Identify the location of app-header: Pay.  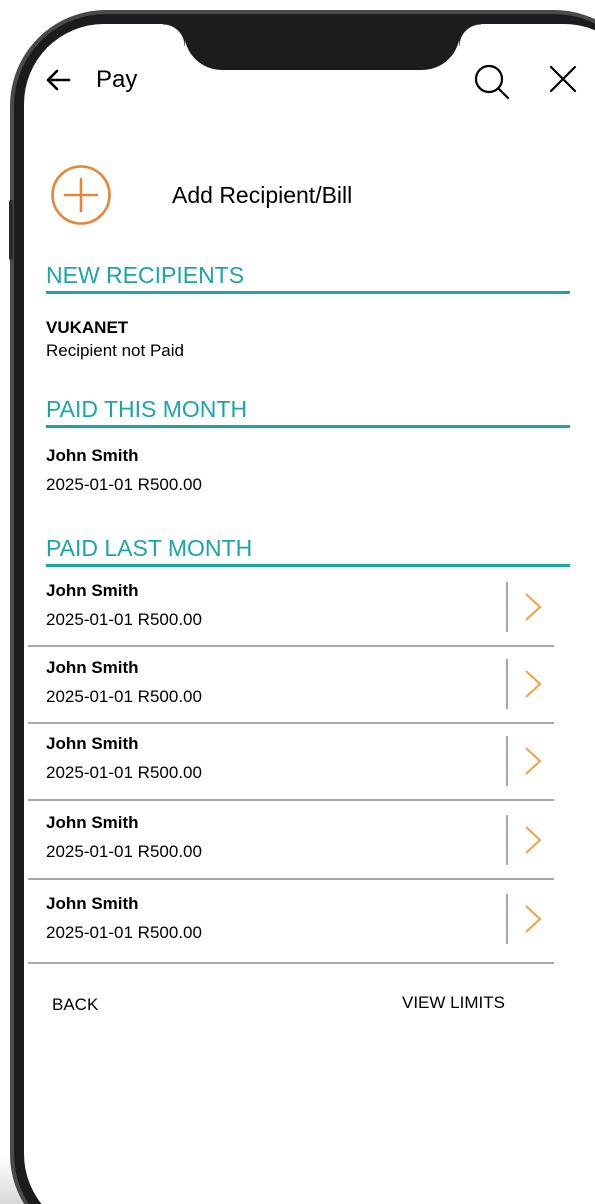
(309, 79).